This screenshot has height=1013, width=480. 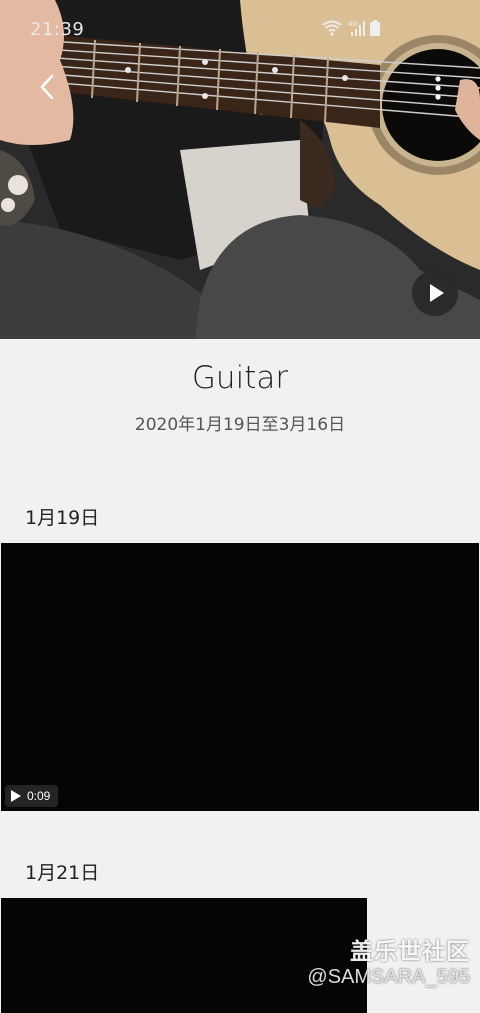 What do you see at coordinates (184, 955) in the screenshot?
I see `video-thumbnail` at bounding box center [184, 955].